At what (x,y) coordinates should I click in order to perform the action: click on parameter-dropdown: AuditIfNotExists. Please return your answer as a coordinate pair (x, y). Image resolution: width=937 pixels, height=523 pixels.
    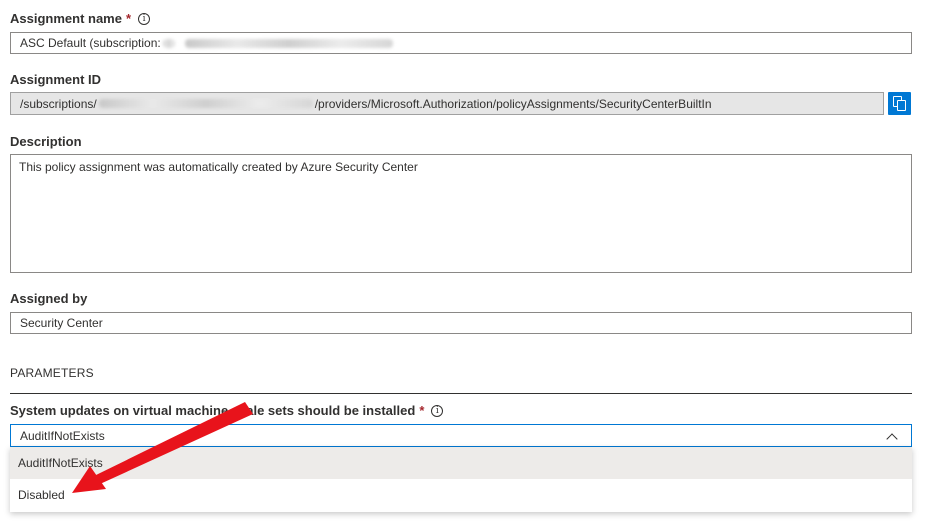
    Looking at the image, I should click on (461, 435).